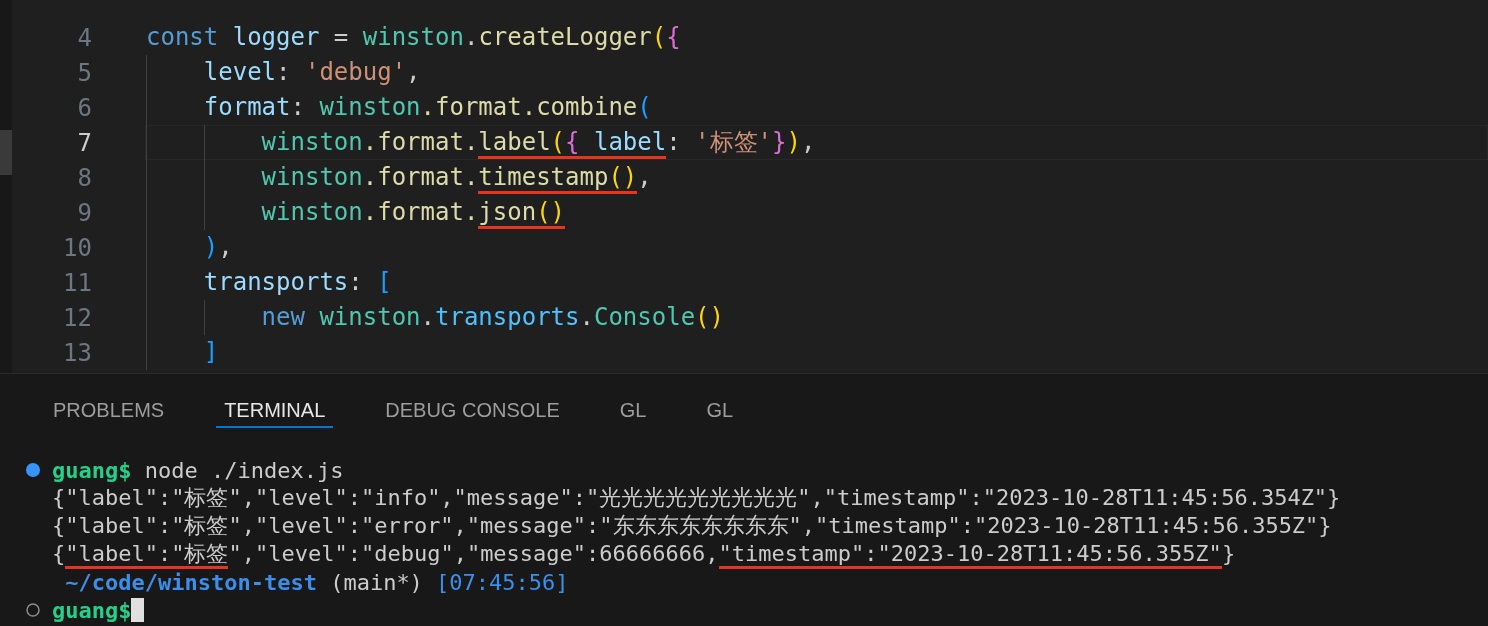 The width and height of the screenshot is (1488, 626). What do you see at coordinates (84, 212) in the screenshot?
I see `line-number: 9` at bounding box center [84, 212].